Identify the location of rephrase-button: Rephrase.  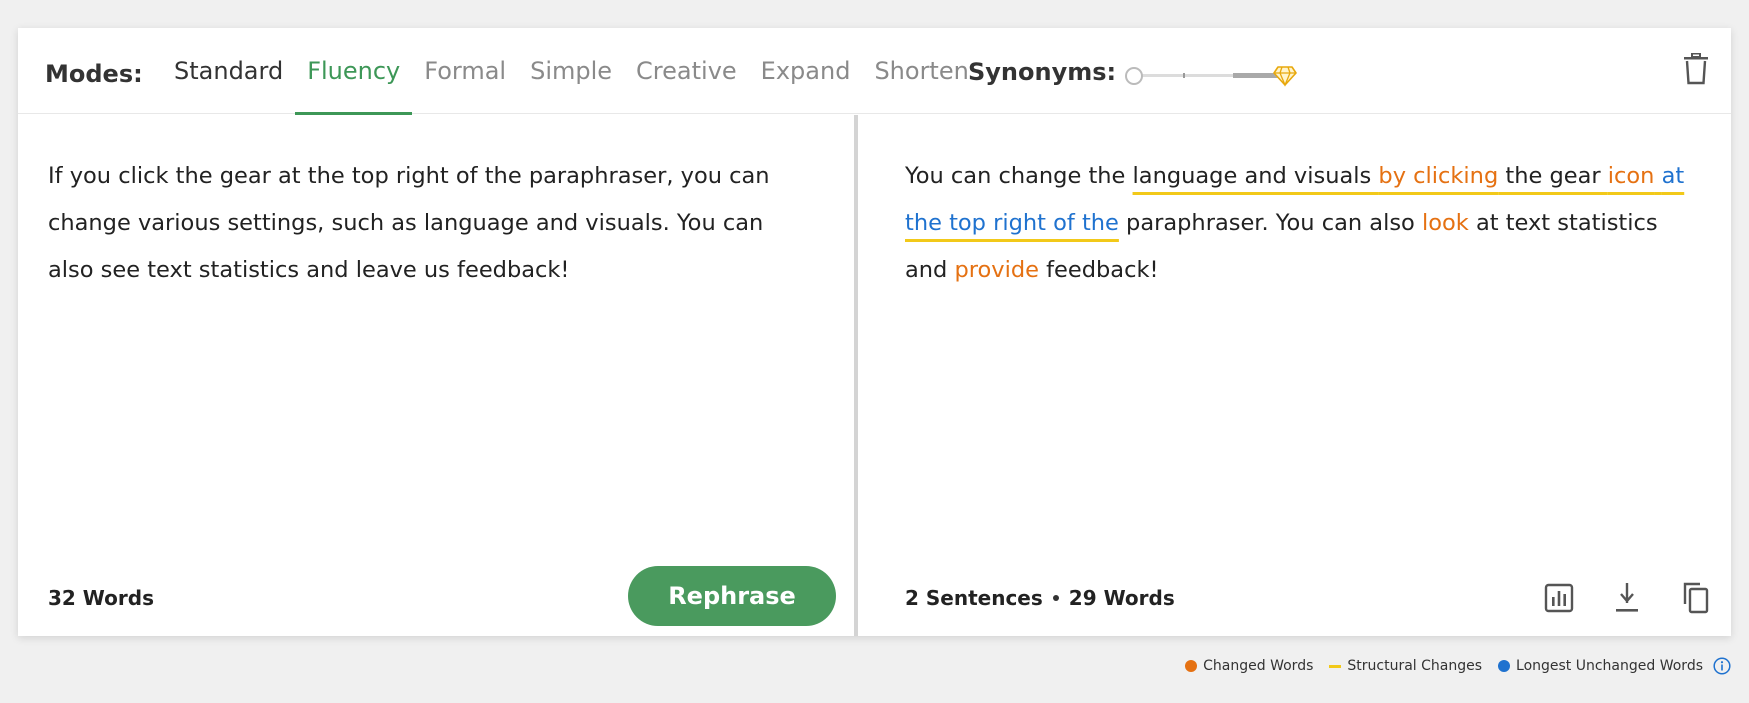
(732, 596).